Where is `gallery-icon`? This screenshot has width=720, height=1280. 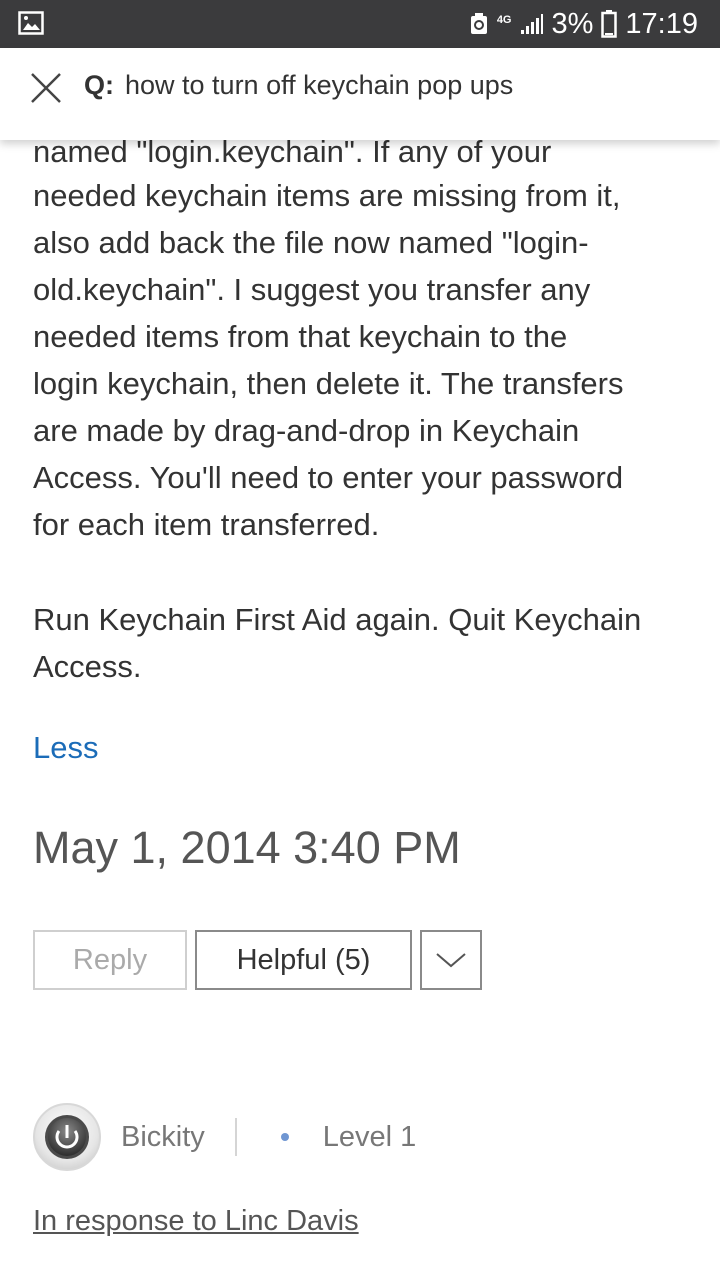
gallery-icon is located at coordinates (31, 23).